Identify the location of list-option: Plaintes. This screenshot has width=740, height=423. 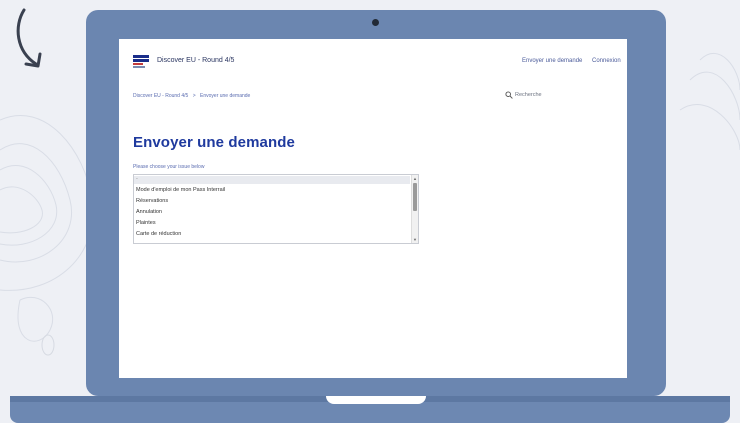
(271, 223).